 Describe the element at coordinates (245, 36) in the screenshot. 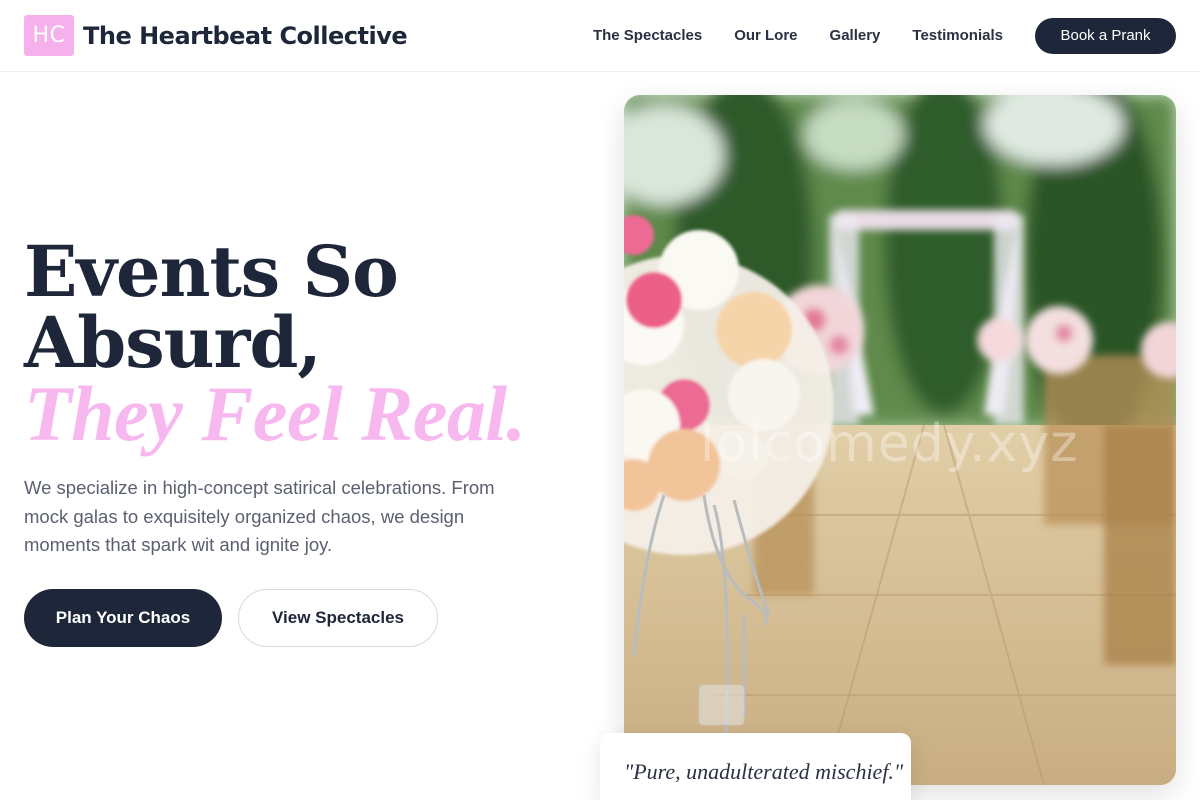

I see `brand-name: The Heartbeat Collective` at that location.